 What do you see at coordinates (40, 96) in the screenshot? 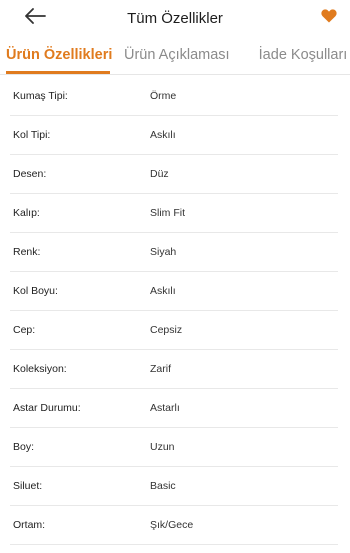
I see `attribute-label: Kumaş Tipi:` at bounding box center [40, 96].